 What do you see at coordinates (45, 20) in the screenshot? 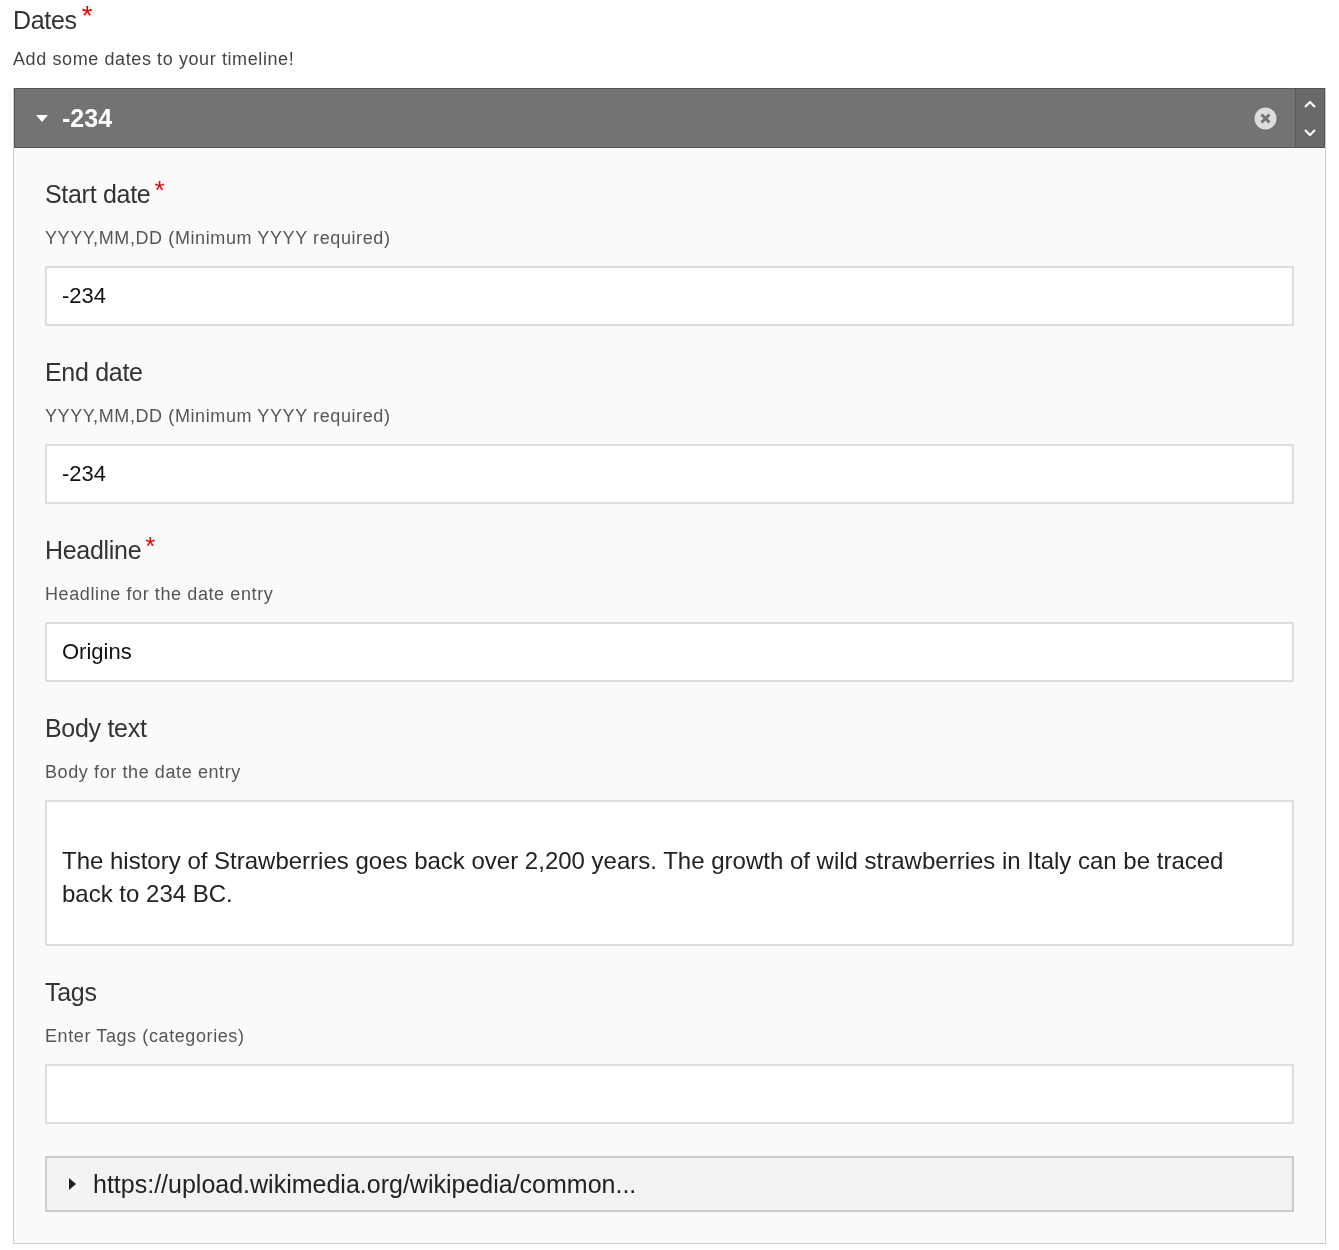
I see `section-title: Dates` at bounding box center [45, 20].